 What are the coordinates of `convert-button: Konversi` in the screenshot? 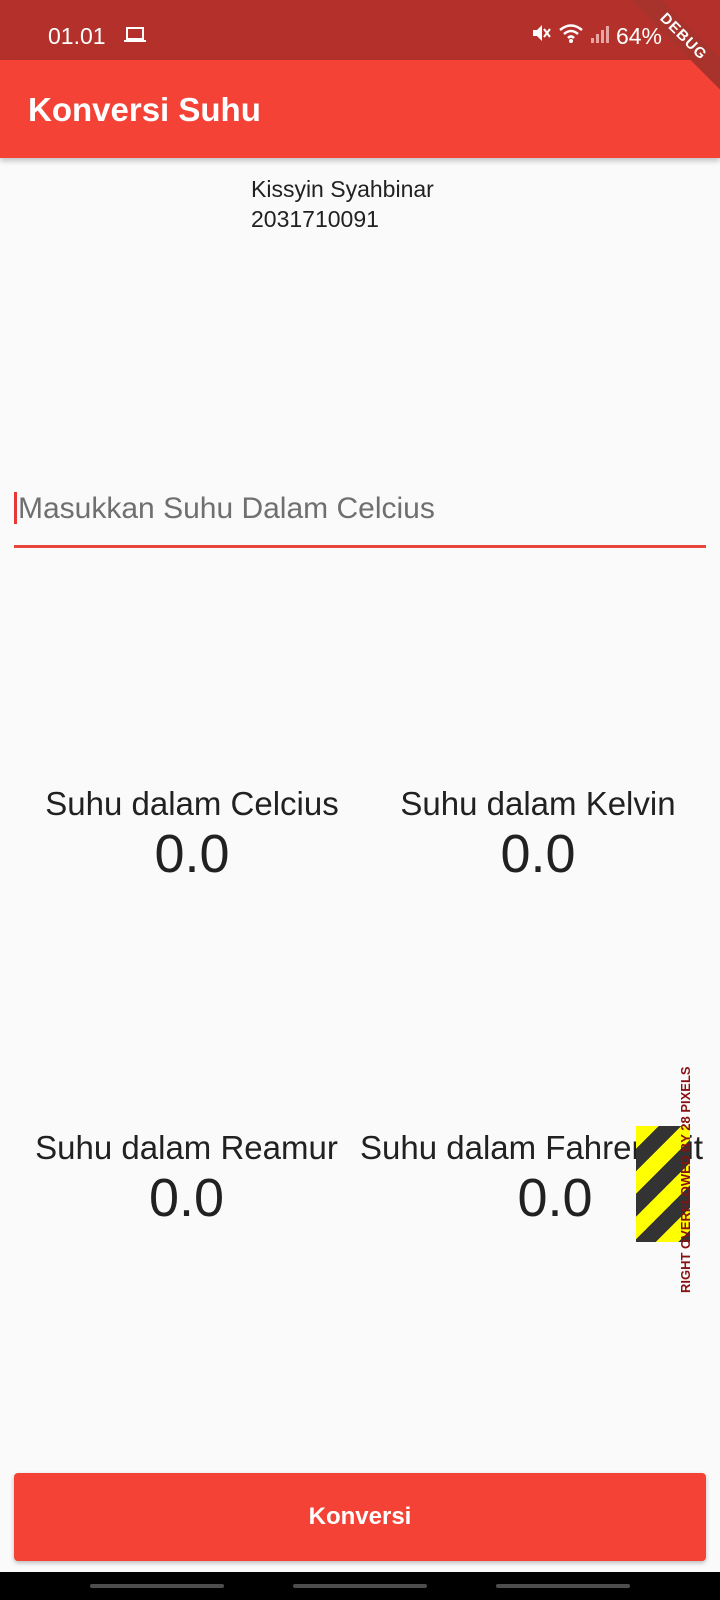 It's located at (360, 1517).